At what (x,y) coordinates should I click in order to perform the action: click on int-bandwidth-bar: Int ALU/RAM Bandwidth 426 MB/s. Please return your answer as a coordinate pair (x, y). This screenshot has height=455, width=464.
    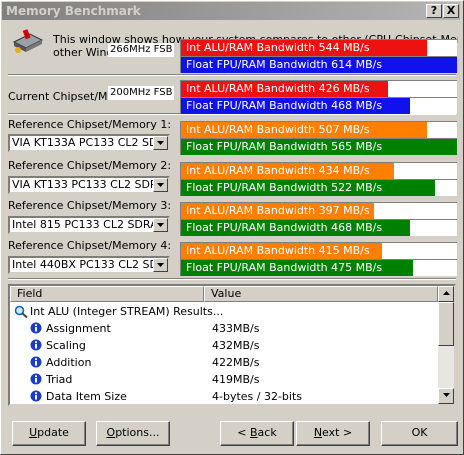
    Looking at the image, I should click on (318, 88).